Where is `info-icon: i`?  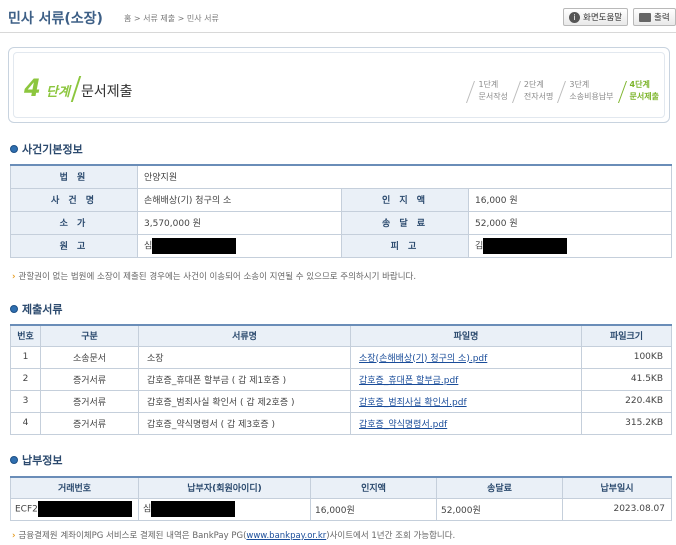
info-icon: i is located at coordinates (574, 17).